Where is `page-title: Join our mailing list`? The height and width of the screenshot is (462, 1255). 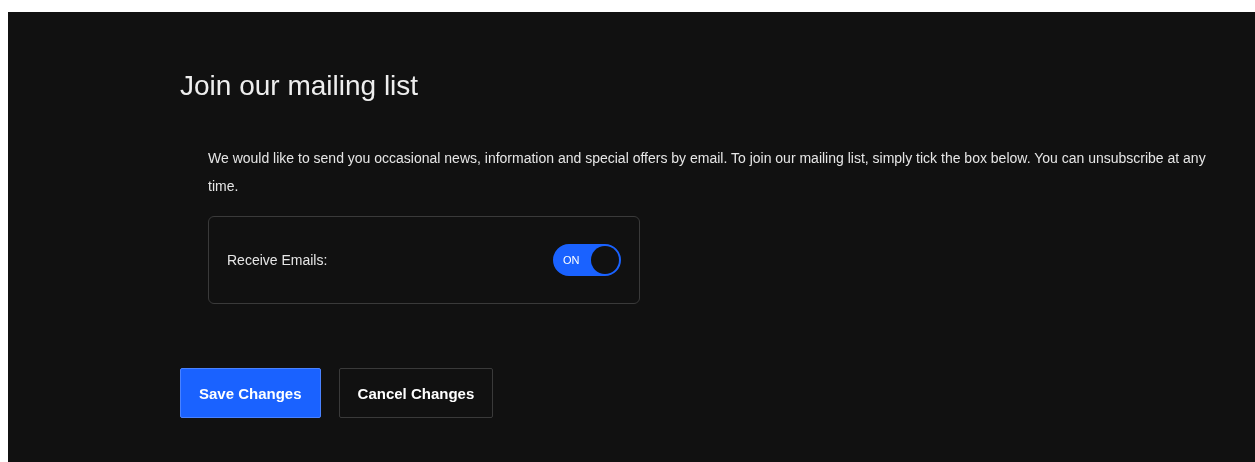 page-title: Join our mailing list is located at coordinates (300, 86).